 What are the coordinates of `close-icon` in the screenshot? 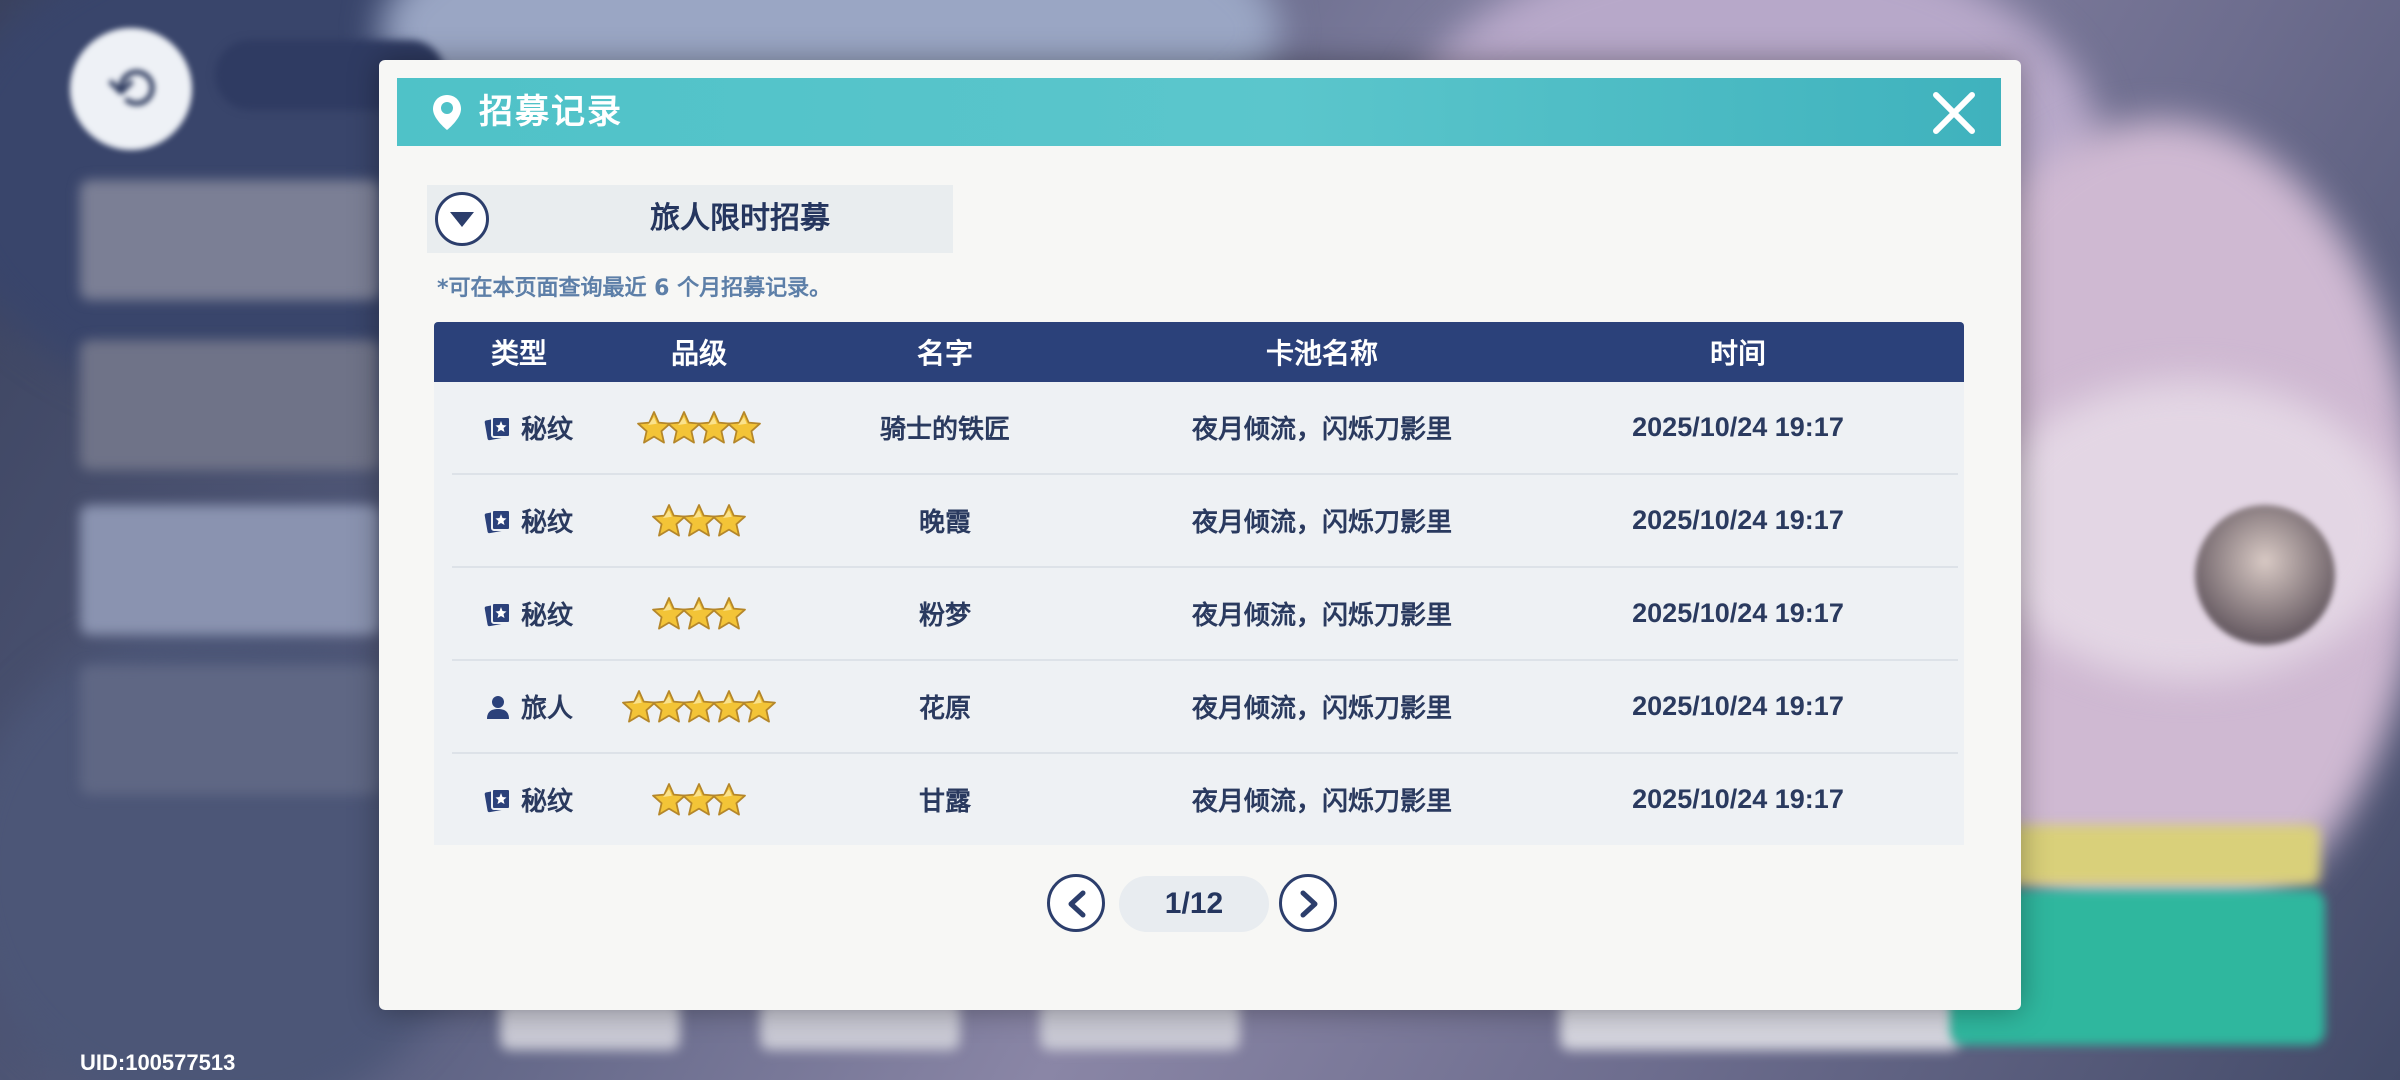 It's located at (1954, 113).